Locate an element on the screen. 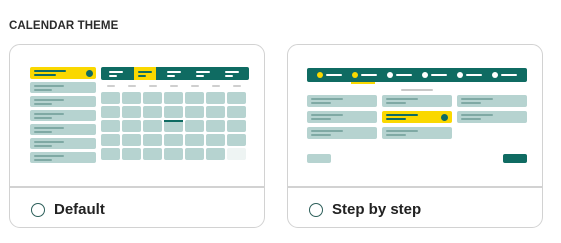 Image resolution: width=561 pixels, height=243 pixels. radio-row: Default is located at coordinates (68, 209).